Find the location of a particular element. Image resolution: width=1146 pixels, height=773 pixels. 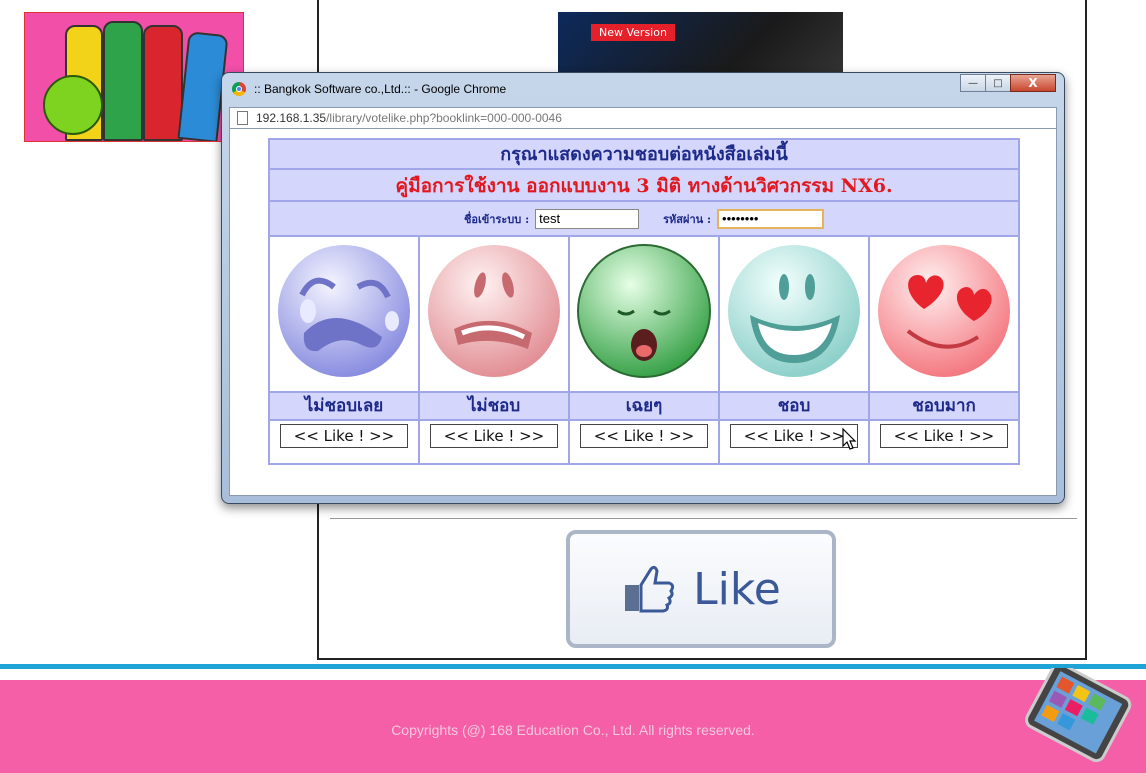

thumbs-up-icon is located at coordinates (650, 589).